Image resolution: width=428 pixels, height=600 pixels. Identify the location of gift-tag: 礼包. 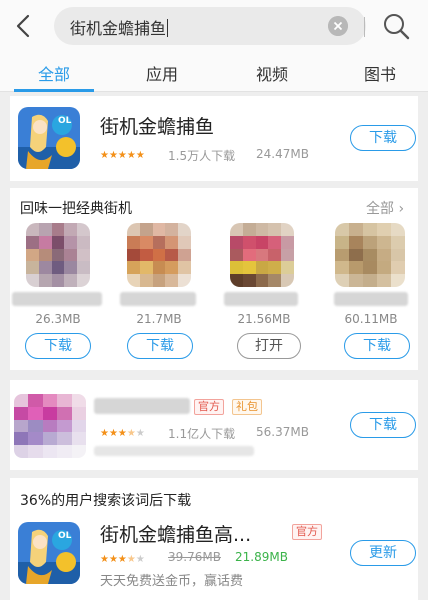
(247, 407).